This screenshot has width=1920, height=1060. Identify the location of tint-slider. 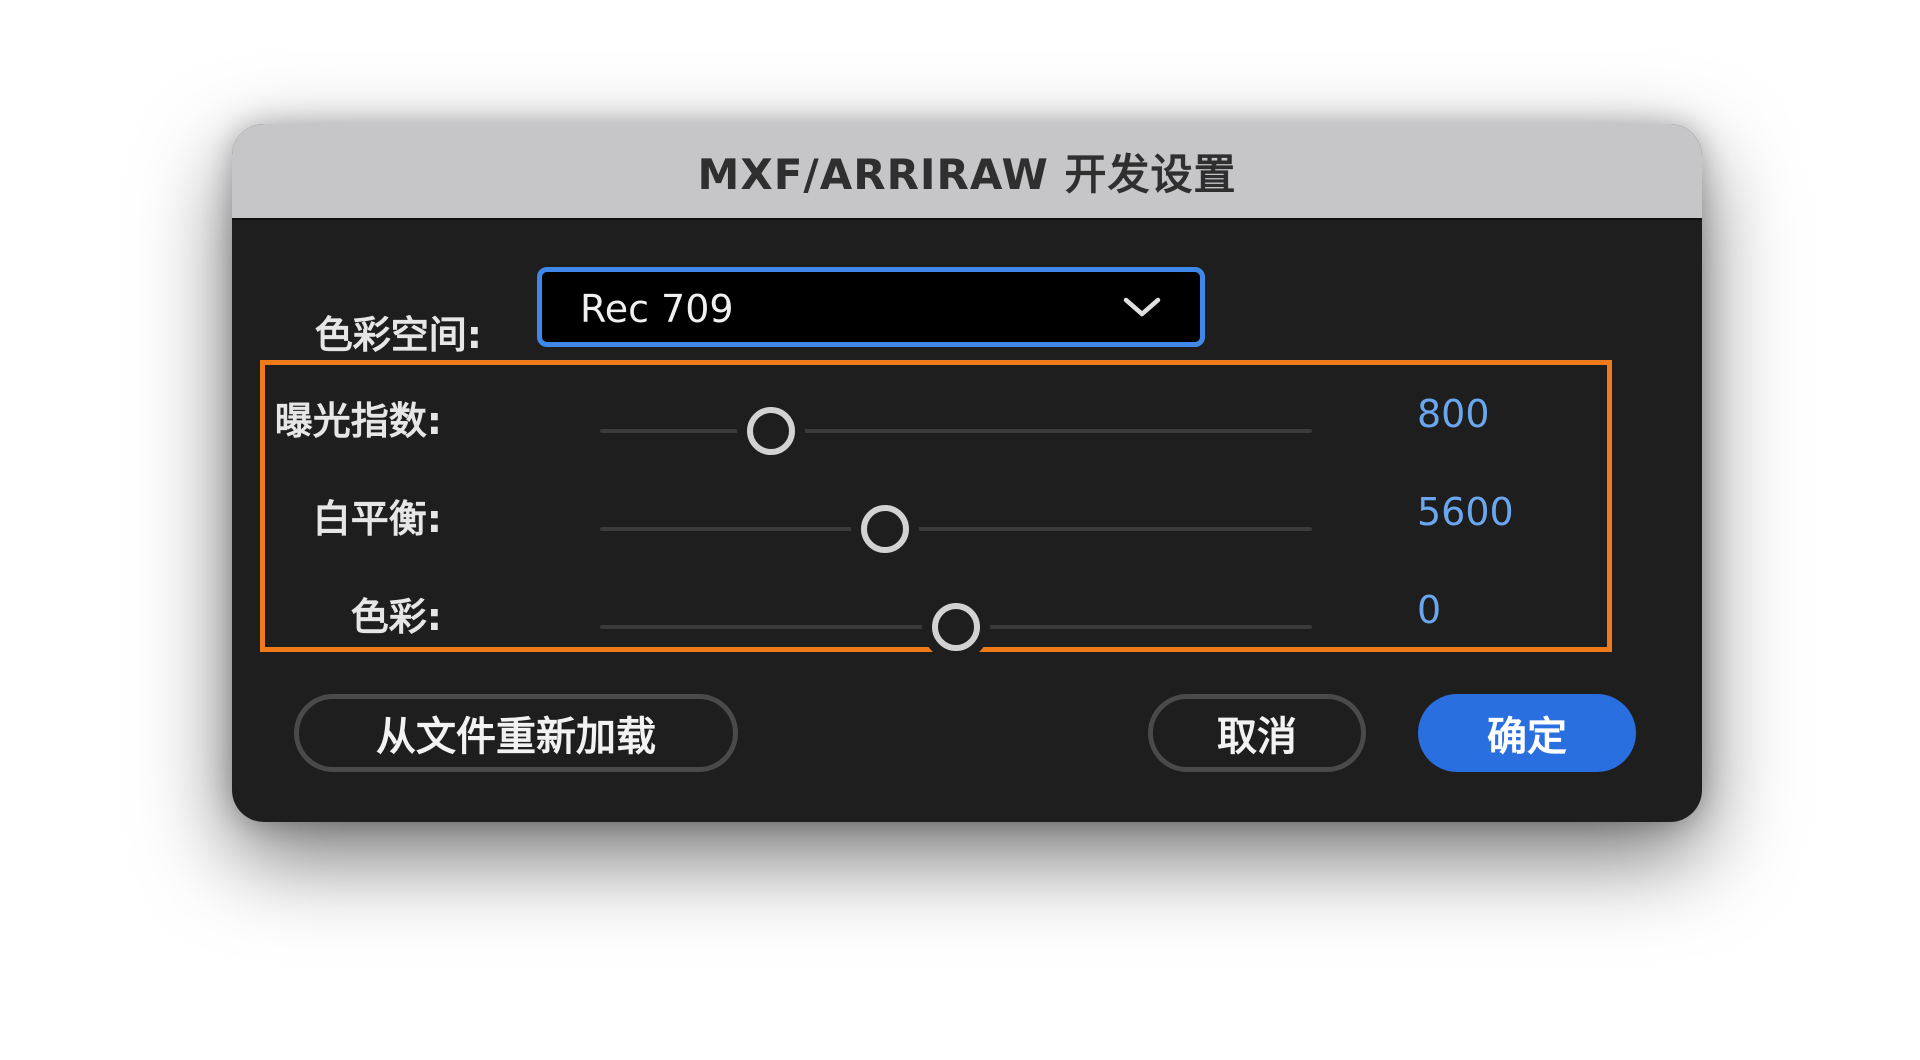
(956, 627).